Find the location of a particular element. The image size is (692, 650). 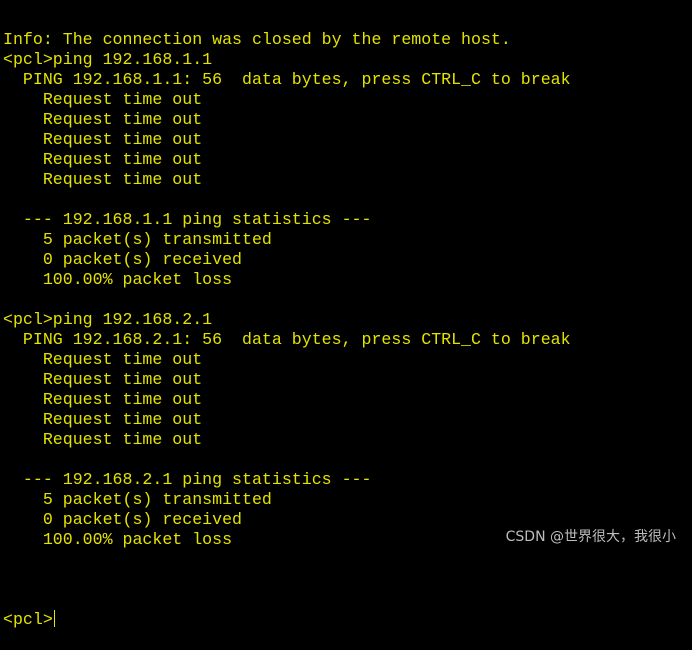

prompt-line: <pcl> is located at coordinates (287, 620).